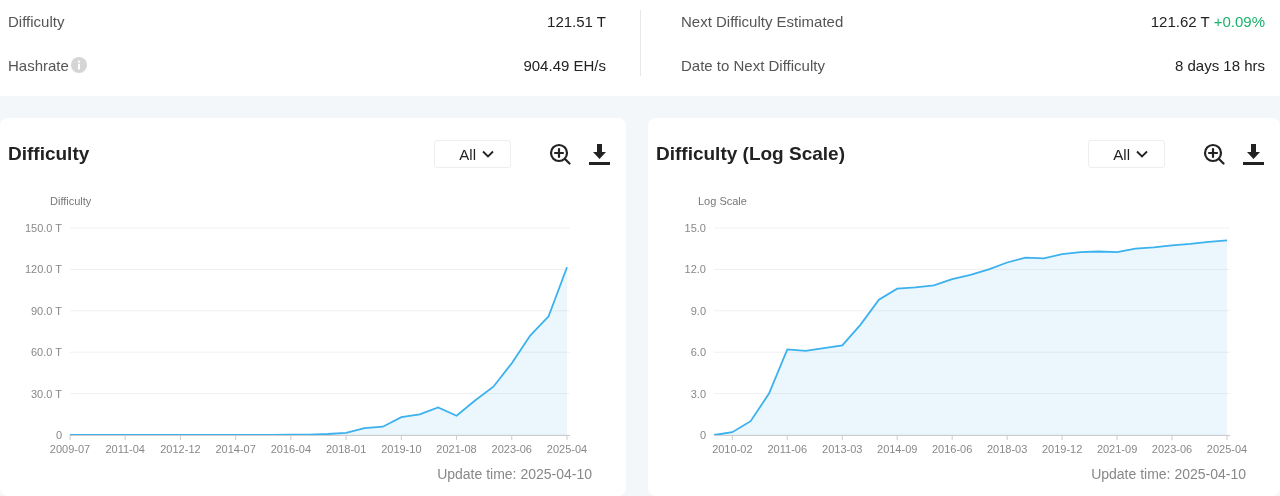  Describe the element at coordinates (36, 21) in the screenshot. I see `stat-label: Difficulty` at that location.